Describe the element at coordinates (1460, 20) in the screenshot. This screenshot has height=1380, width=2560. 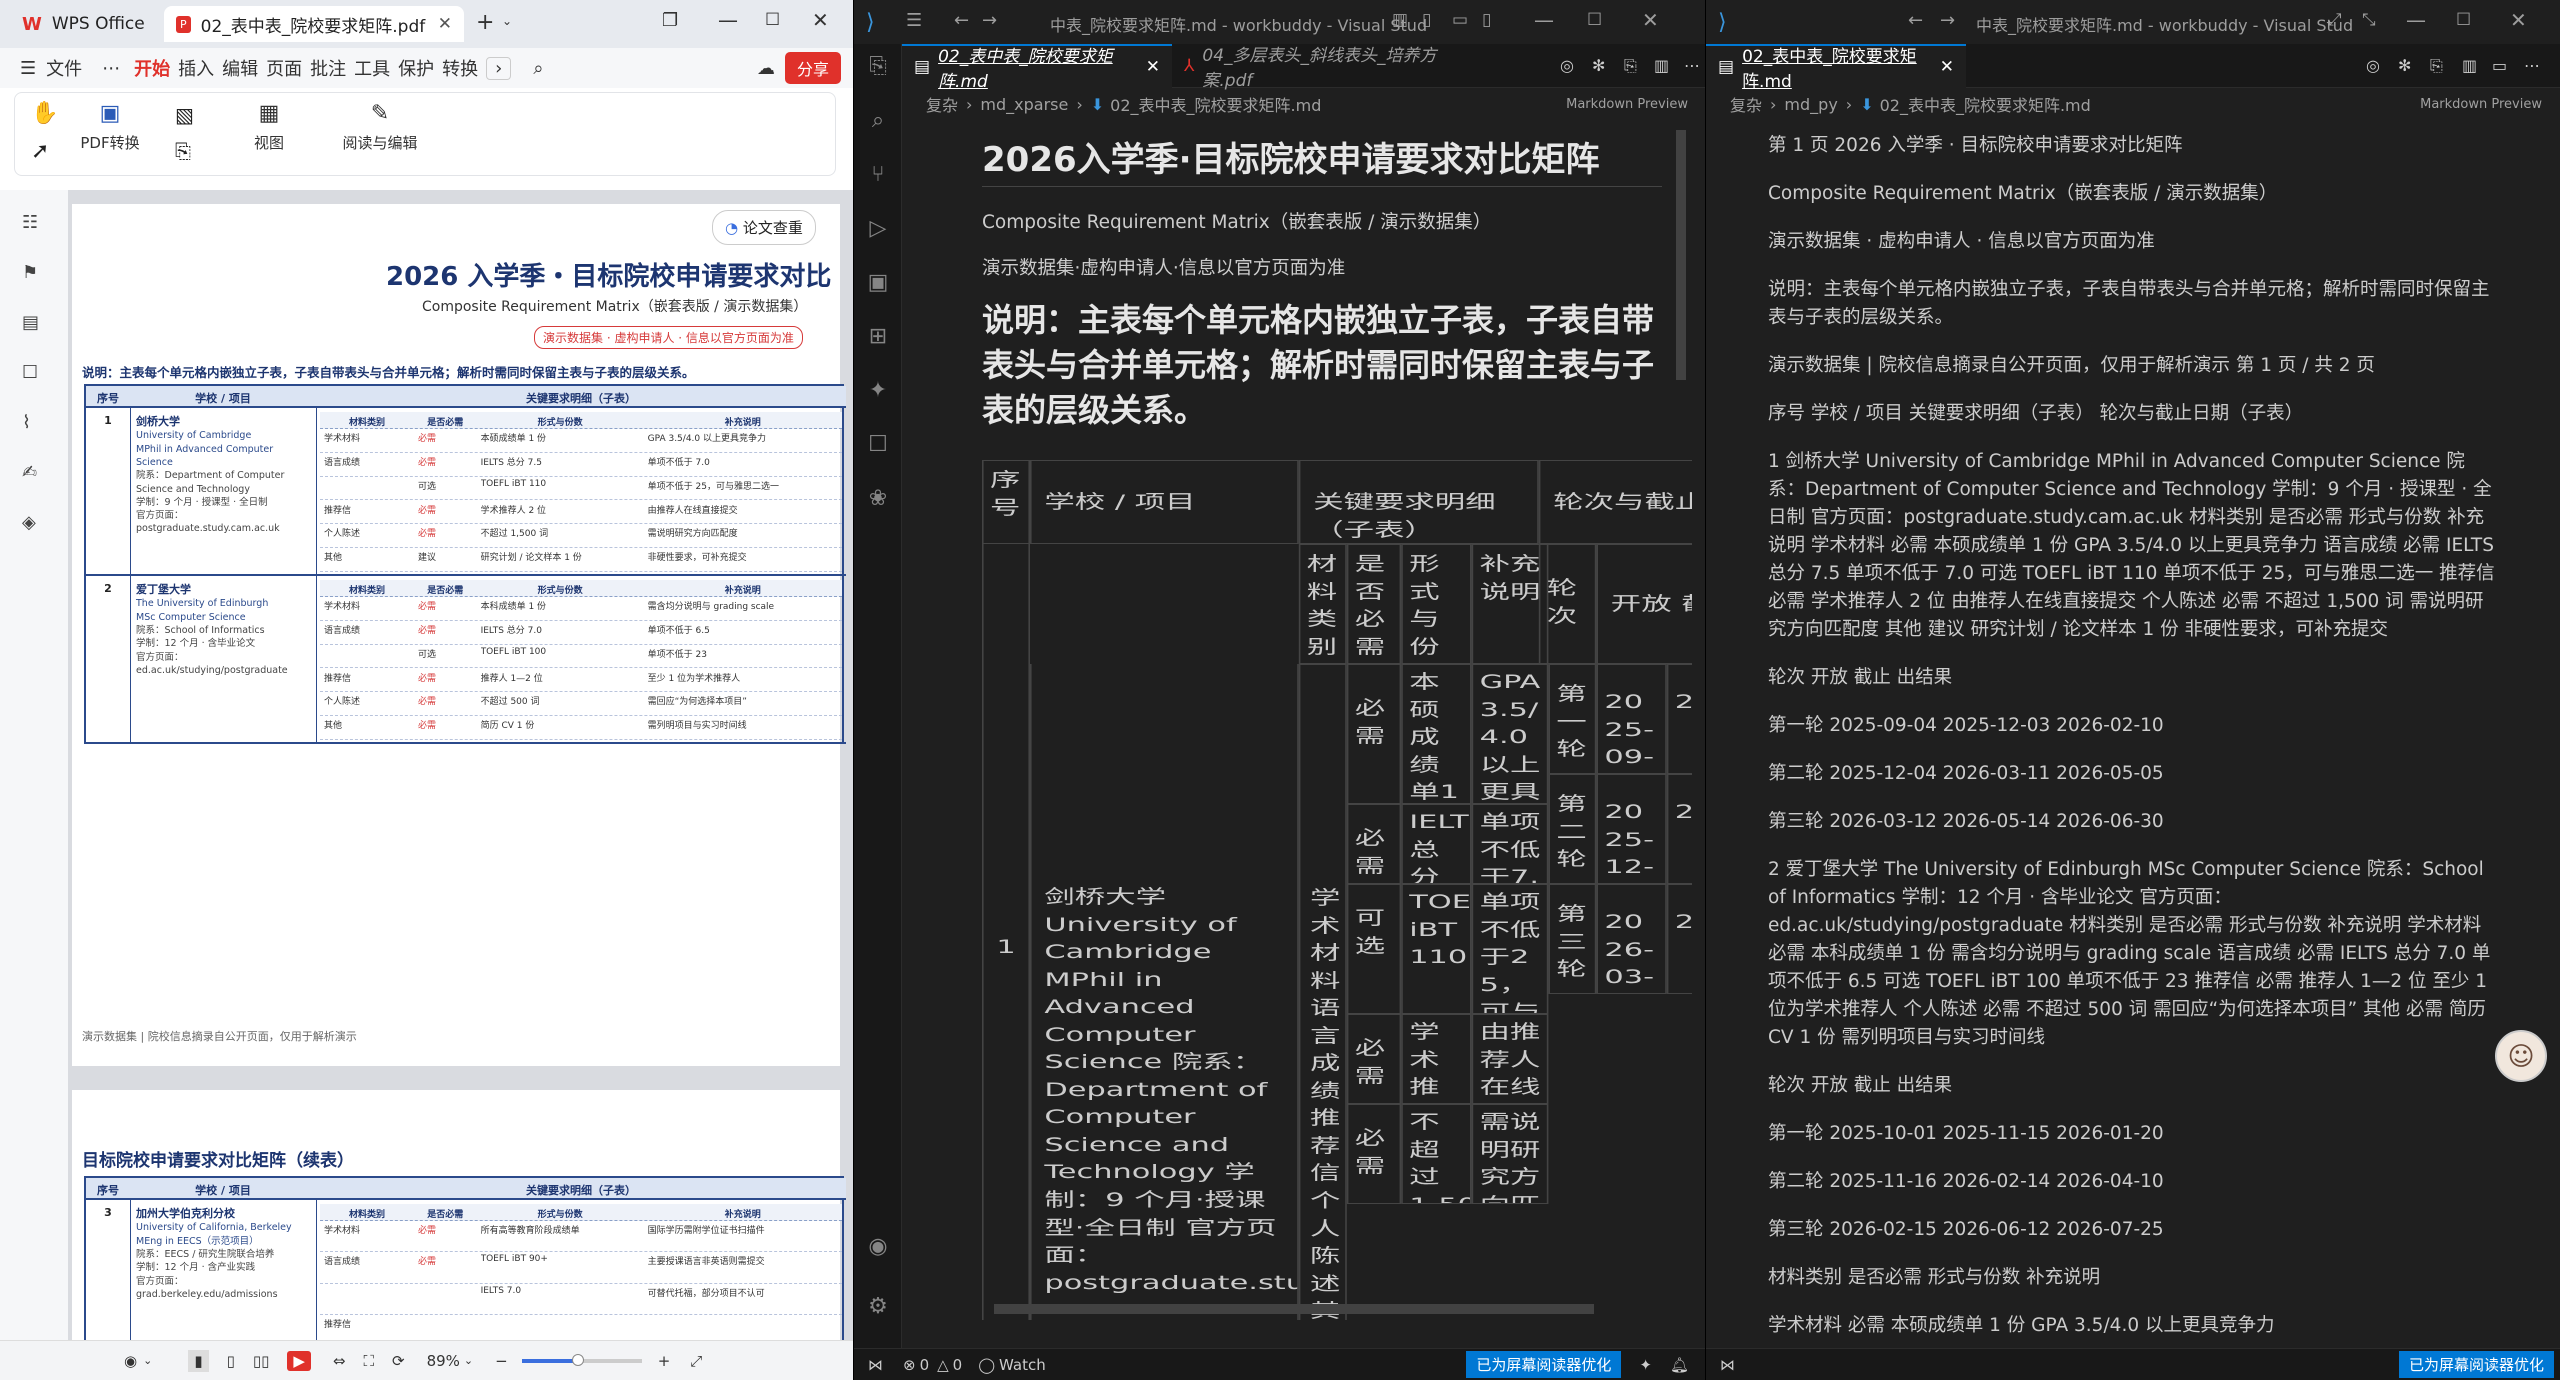
I see `panel-toggle-icon: ▭` at that location.